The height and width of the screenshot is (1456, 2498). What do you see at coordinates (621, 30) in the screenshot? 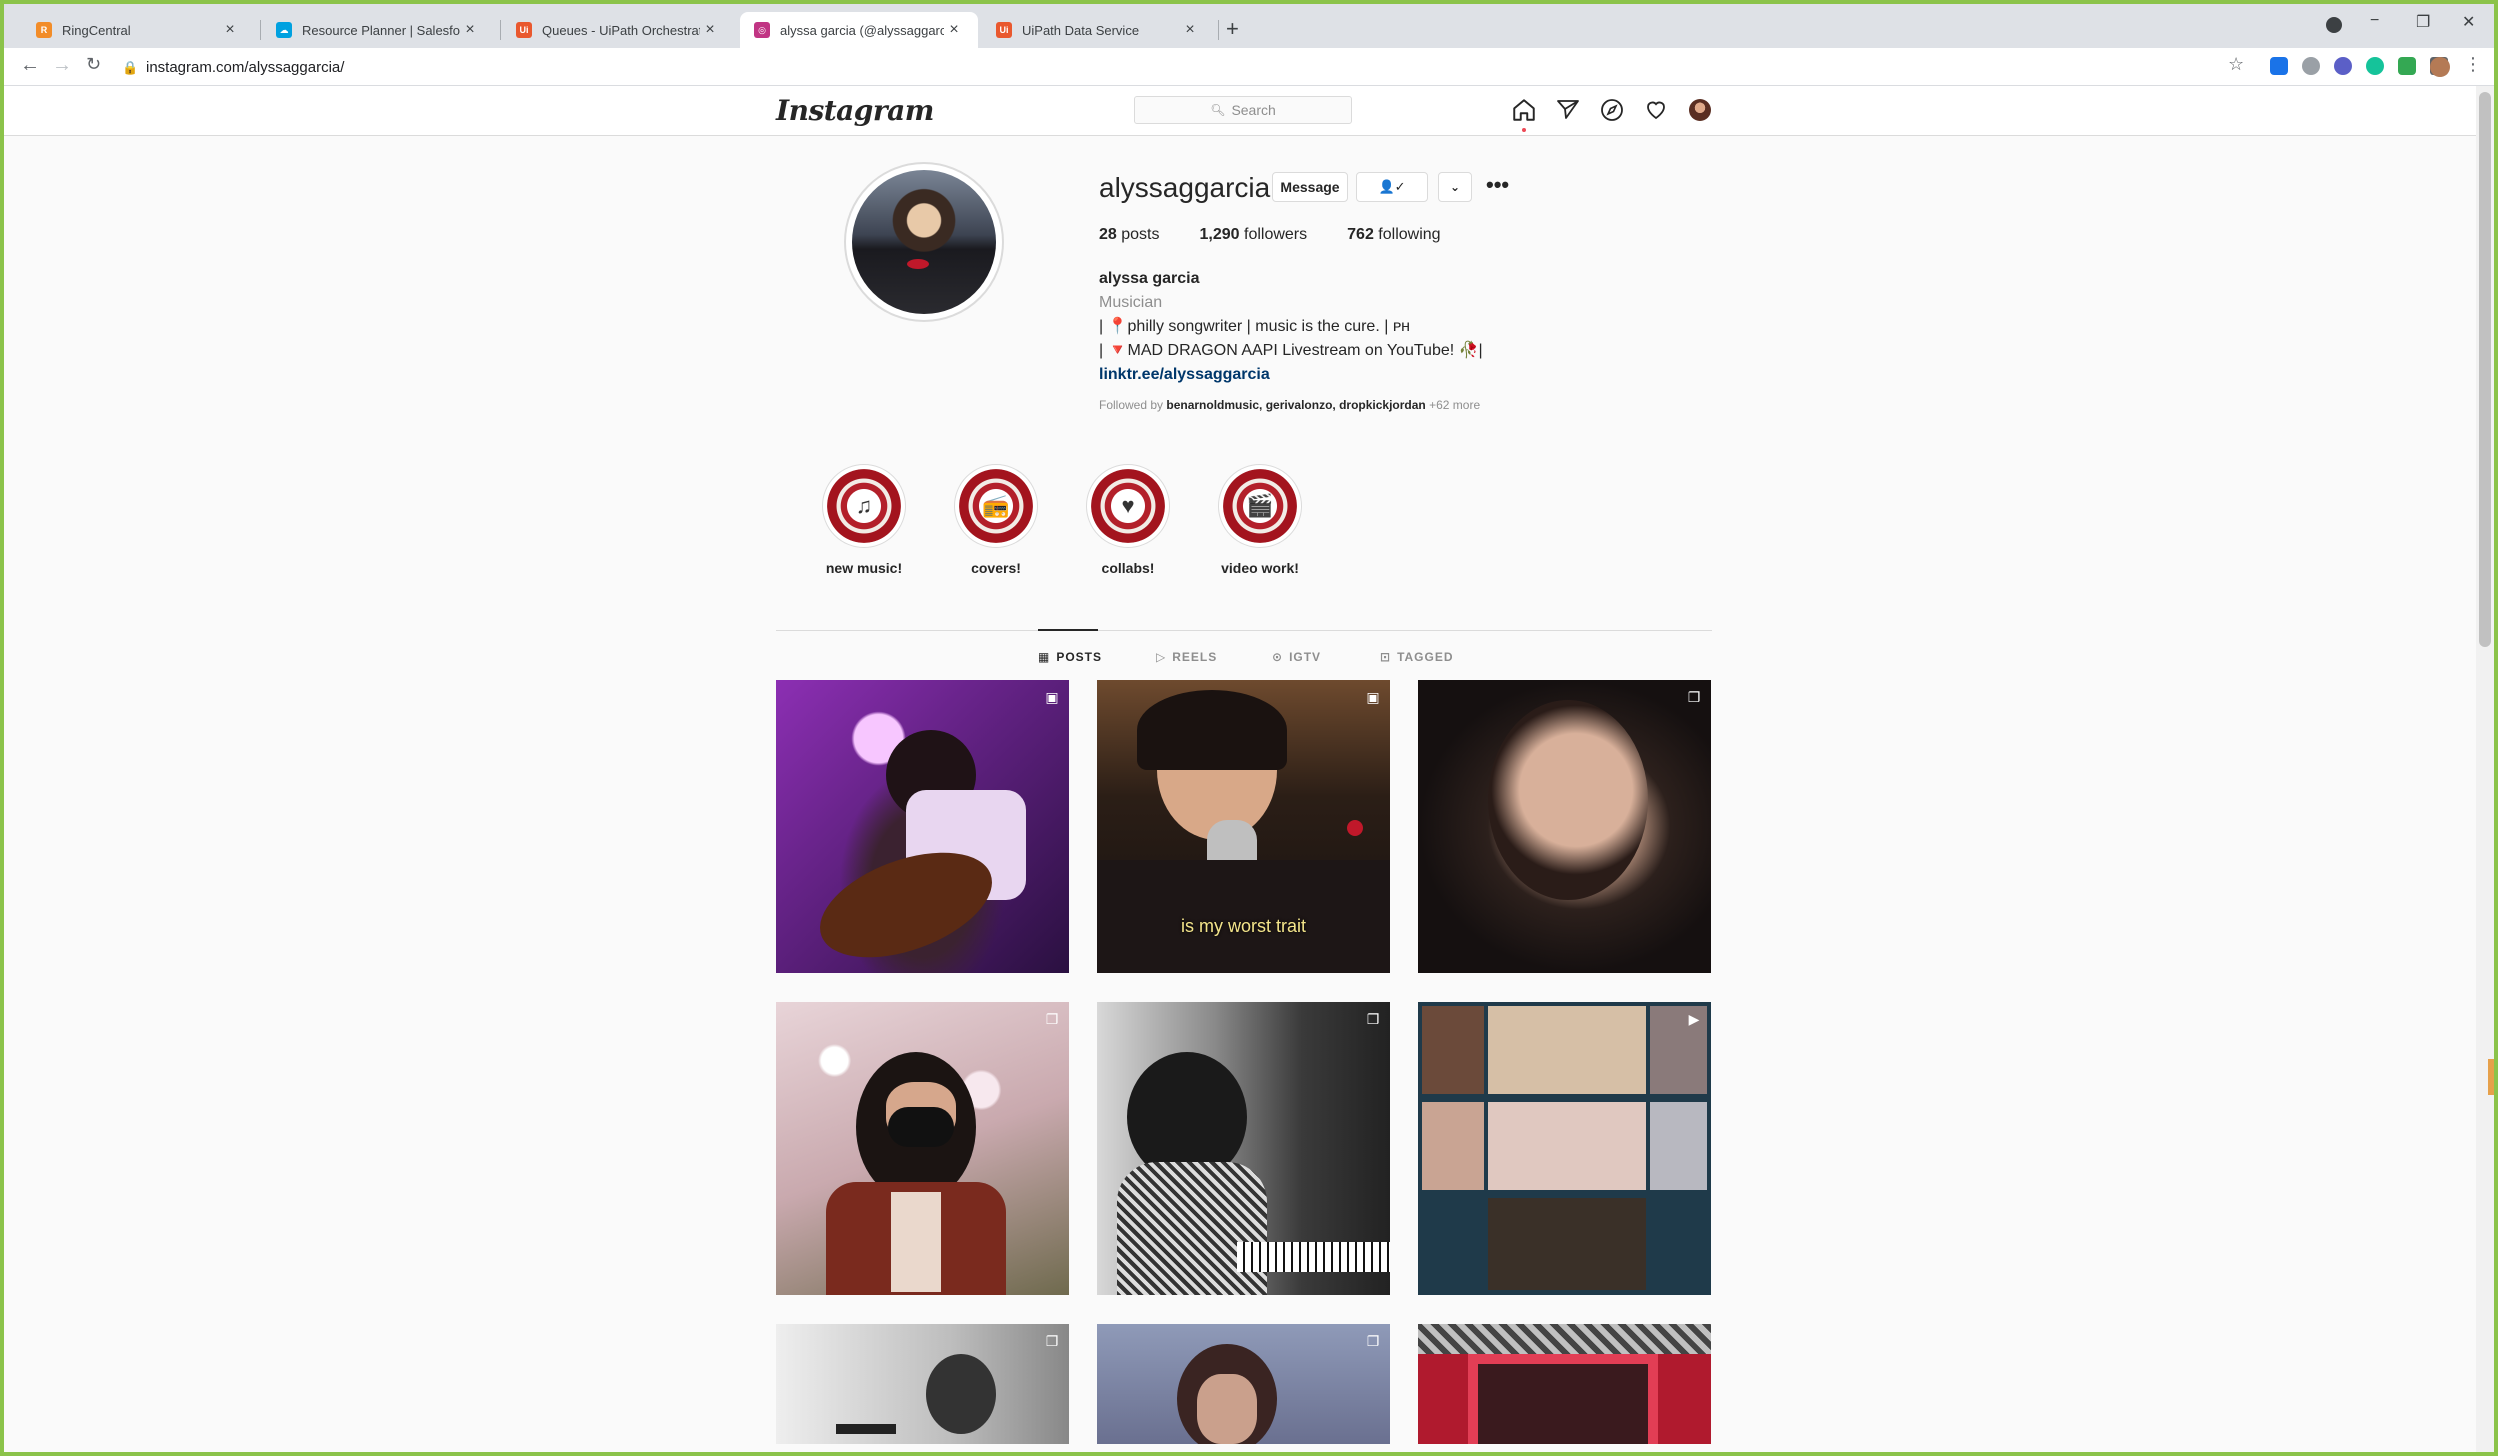
I see `tab-title: Queues - UiPath Orchestrator` at bounding box center [621, 30].